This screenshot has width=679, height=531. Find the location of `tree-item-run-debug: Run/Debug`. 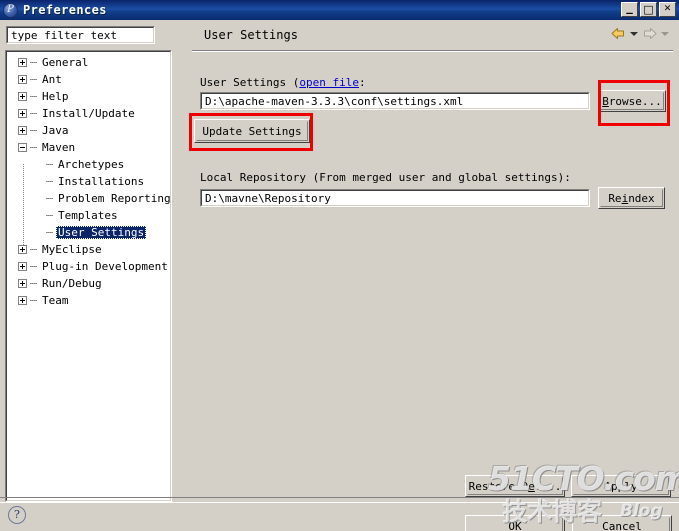

tree-item-run-debug: Run/Debug is located at coordinates (88, 283).